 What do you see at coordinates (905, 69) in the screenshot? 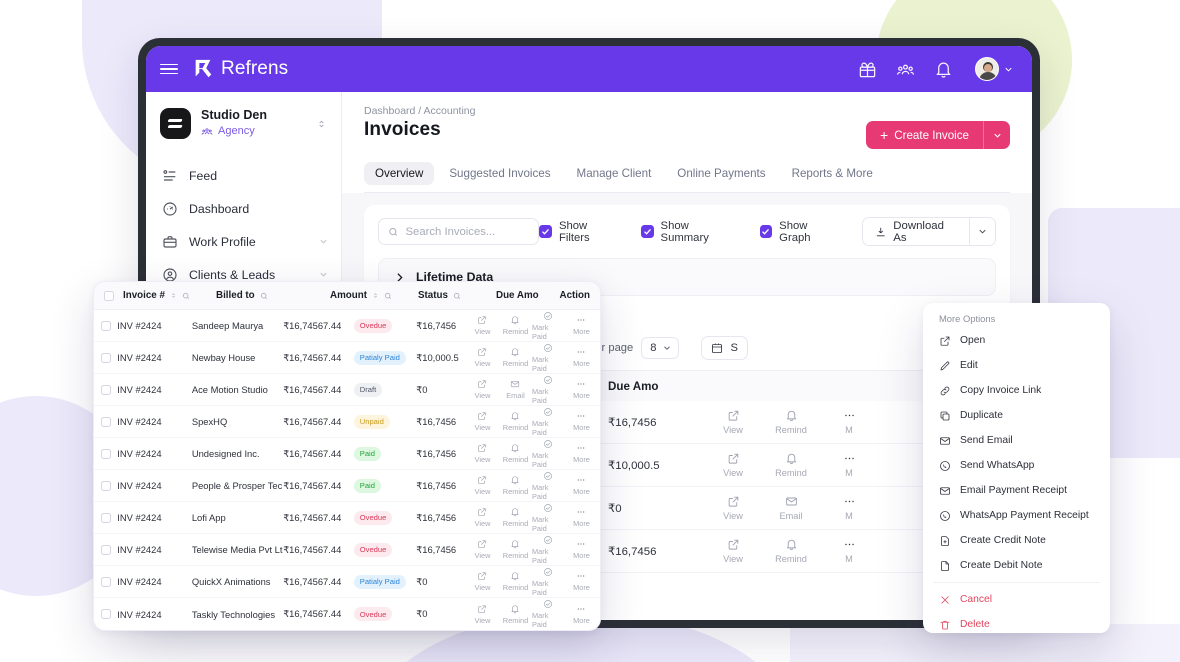
I see `referral-users-icon` at bounding box center [905, 69].